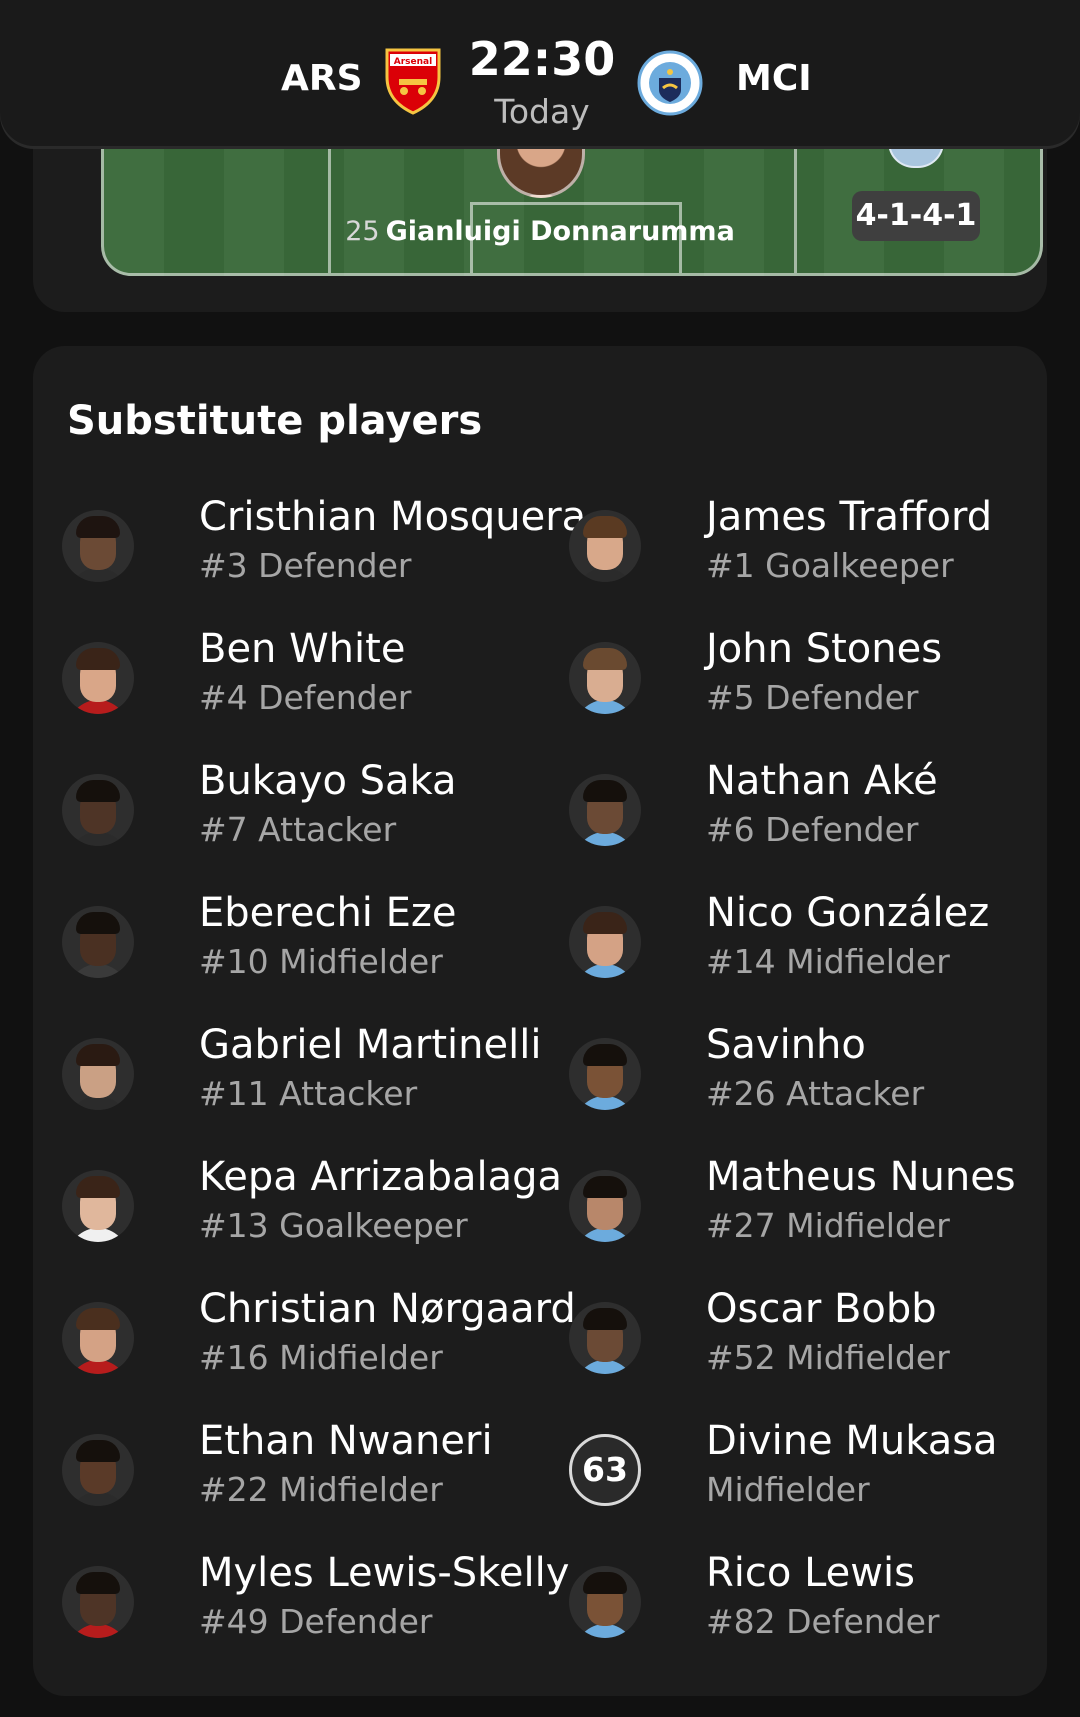 Image resolution: width=1080 pixels, height=1717 pixels. What do you see at coordinates (812, 829) in the screenshot?
I see `player-number-position: #6 Defender` at bounding box center [812, 829].